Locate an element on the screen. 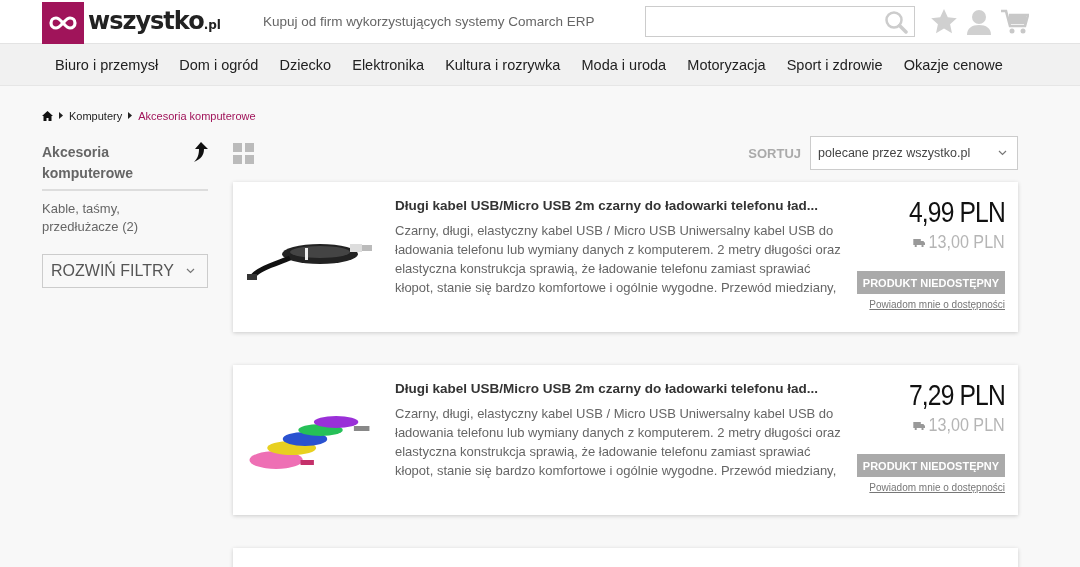 This screenshot has width=1080, height=567. category-link: Elektronika is located at coordinates (388, 64).